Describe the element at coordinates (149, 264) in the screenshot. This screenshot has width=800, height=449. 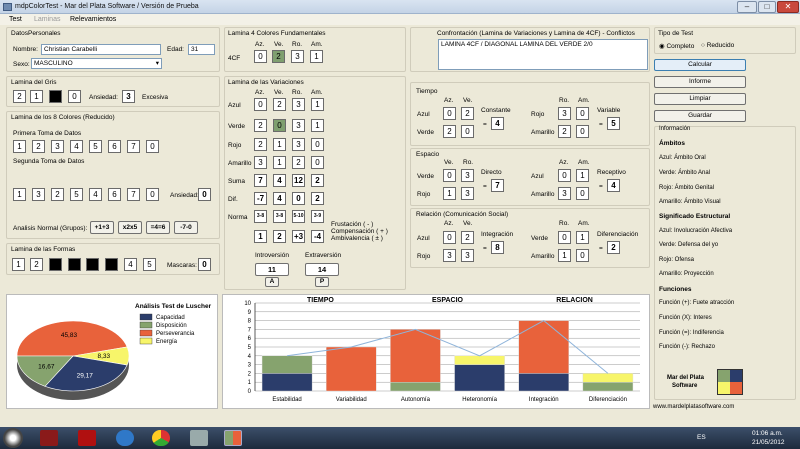
I see `forma-cell: 5` at that location.